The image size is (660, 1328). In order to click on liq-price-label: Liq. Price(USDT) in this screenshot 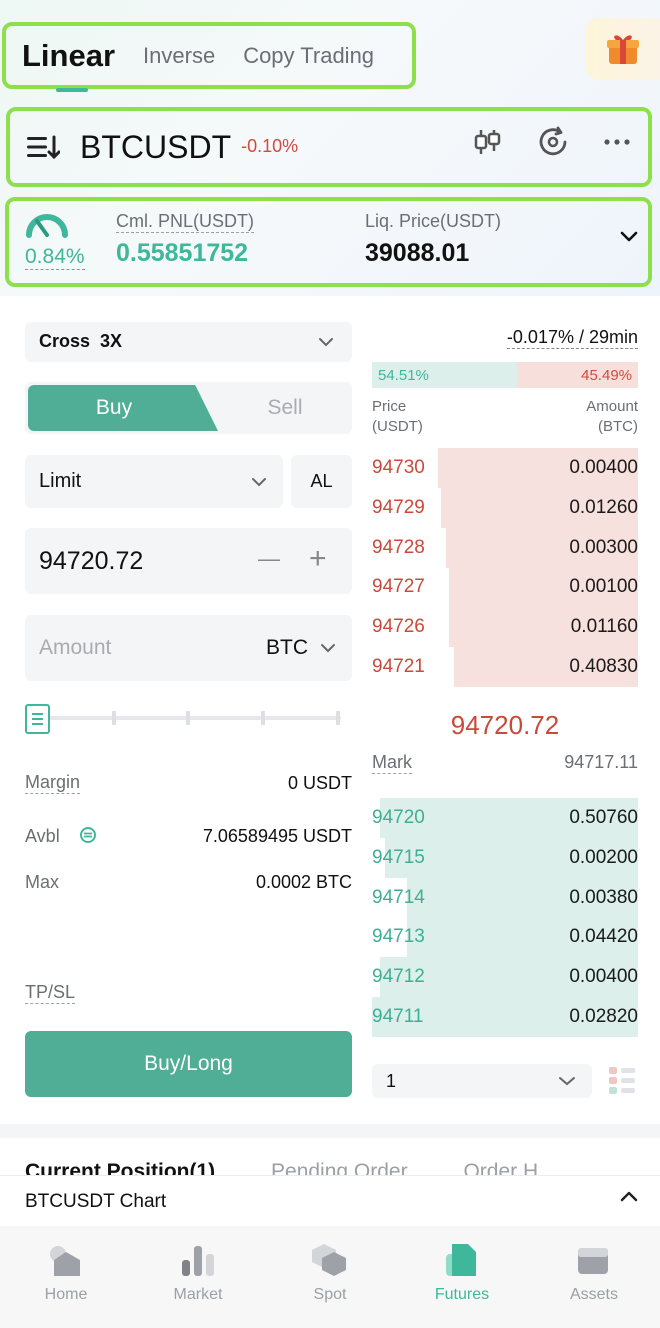, I will do `click(433, 221)`.